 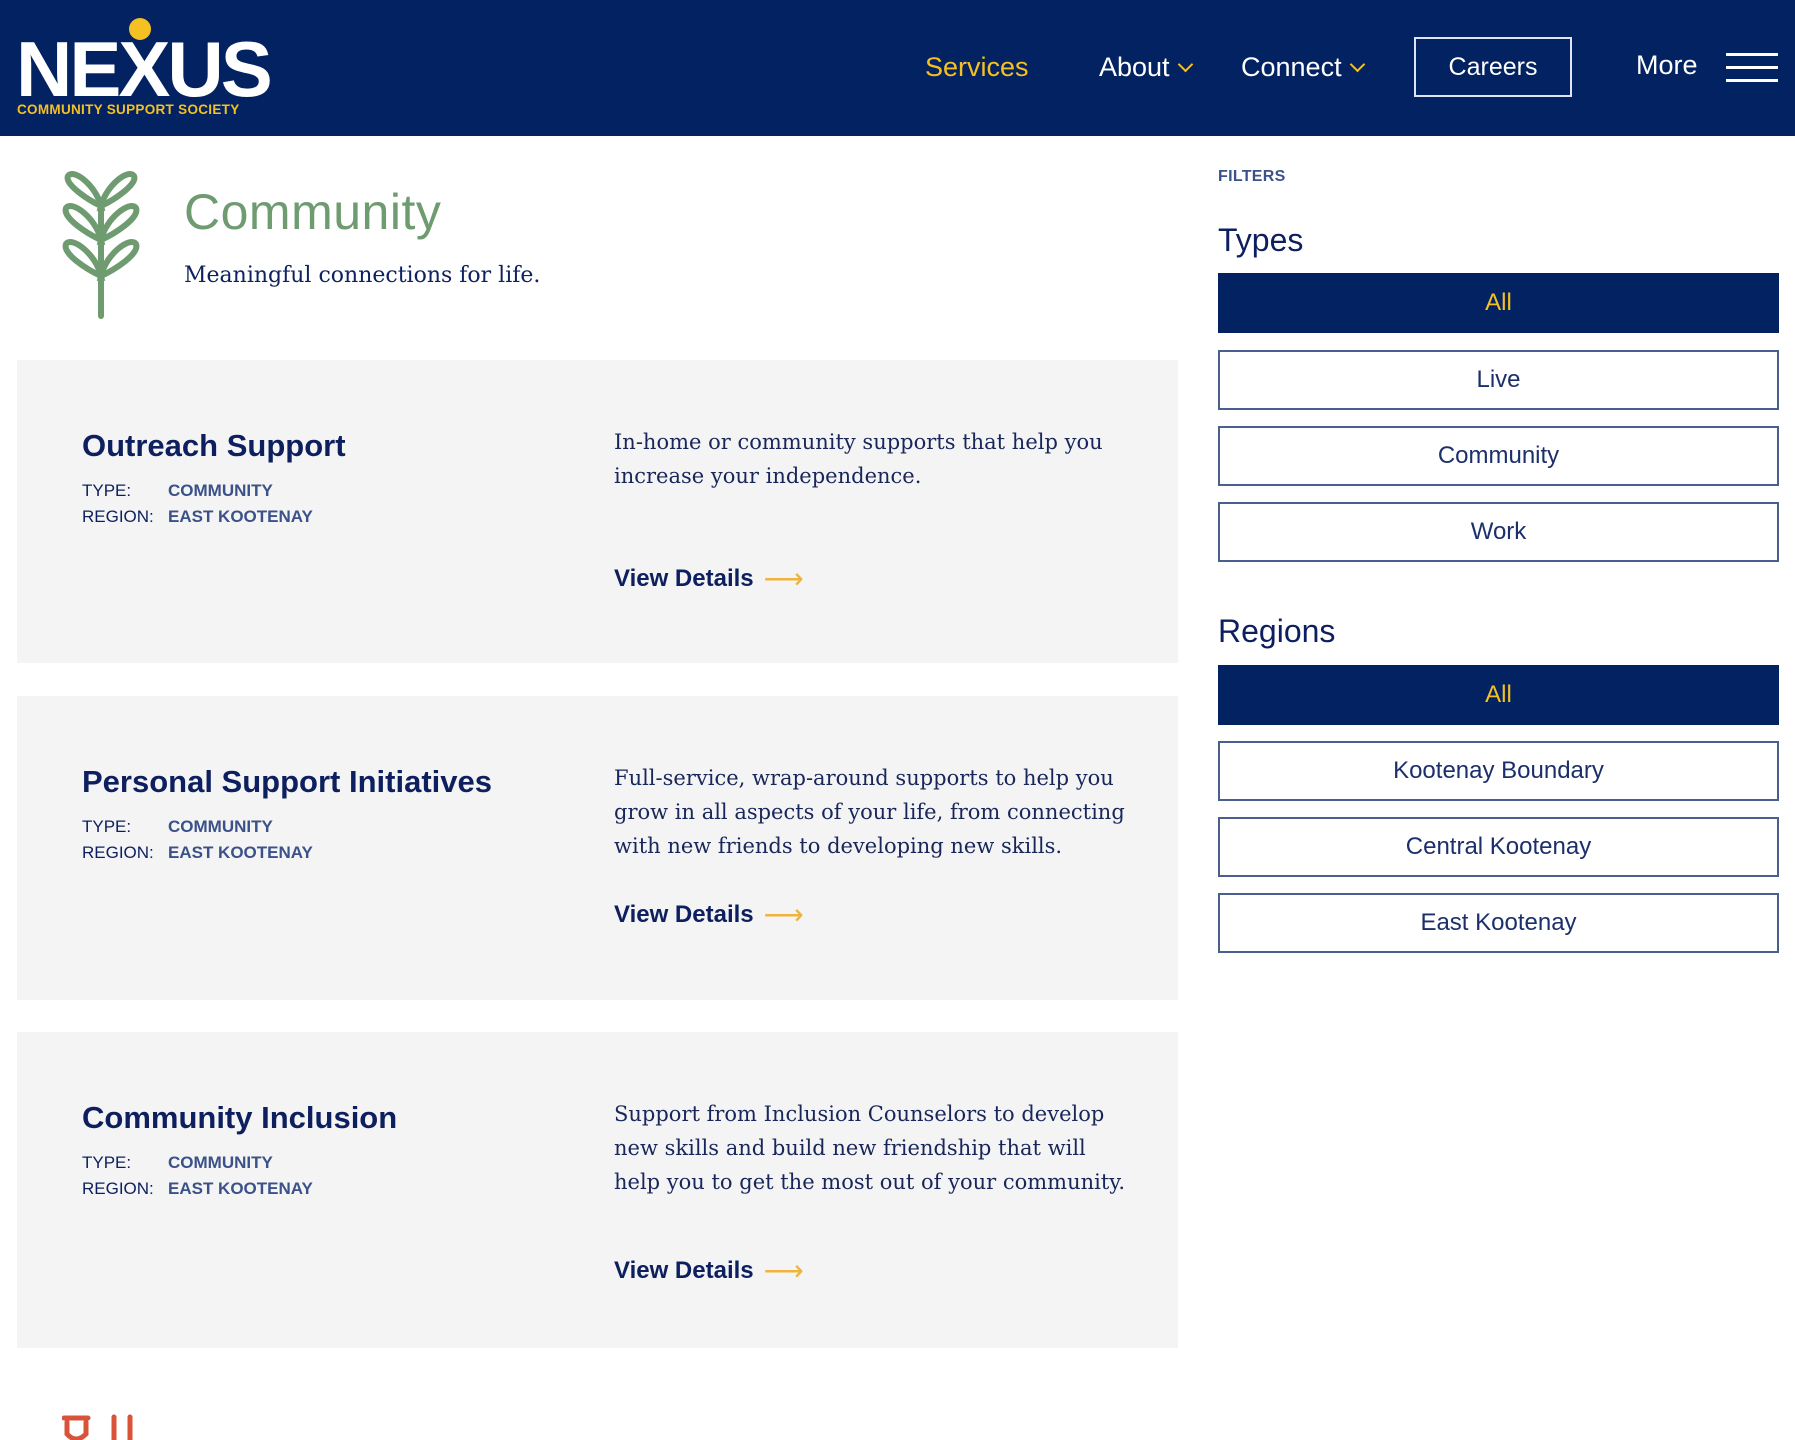 I want to click on hamburger-icon, so click(x=1752, y=68).